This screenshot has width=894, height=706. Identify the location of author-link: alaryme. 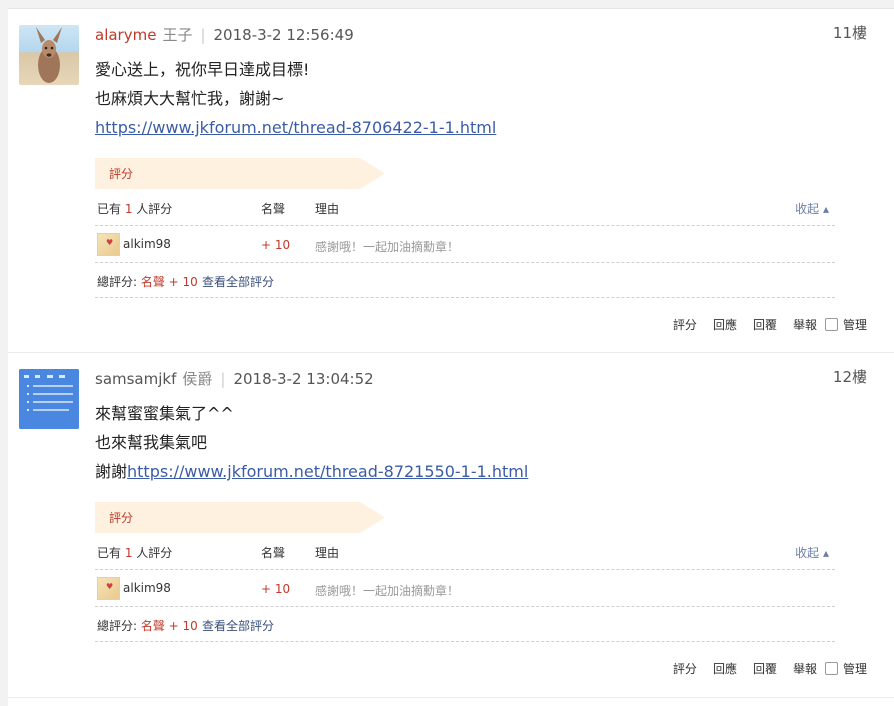
(125, 35).